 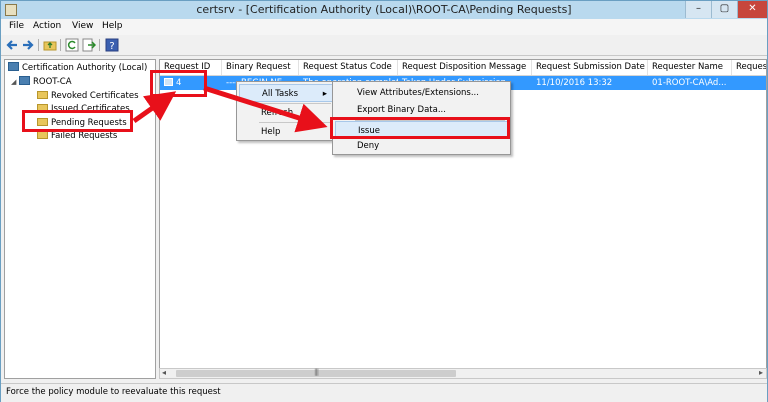 What do you see at coordinates (12, 45) in the screenshot?
I see `back-arrow-icon` at bounding box center [12, 45].